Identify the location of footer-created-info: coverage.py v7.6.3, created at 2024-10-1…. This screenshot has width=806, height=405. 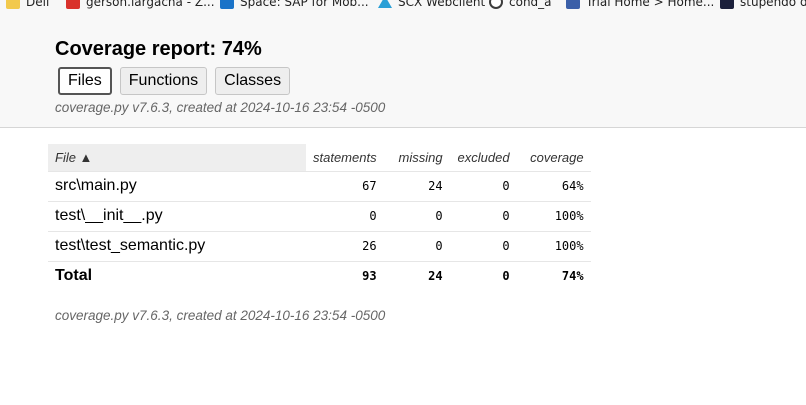
(220, 315).